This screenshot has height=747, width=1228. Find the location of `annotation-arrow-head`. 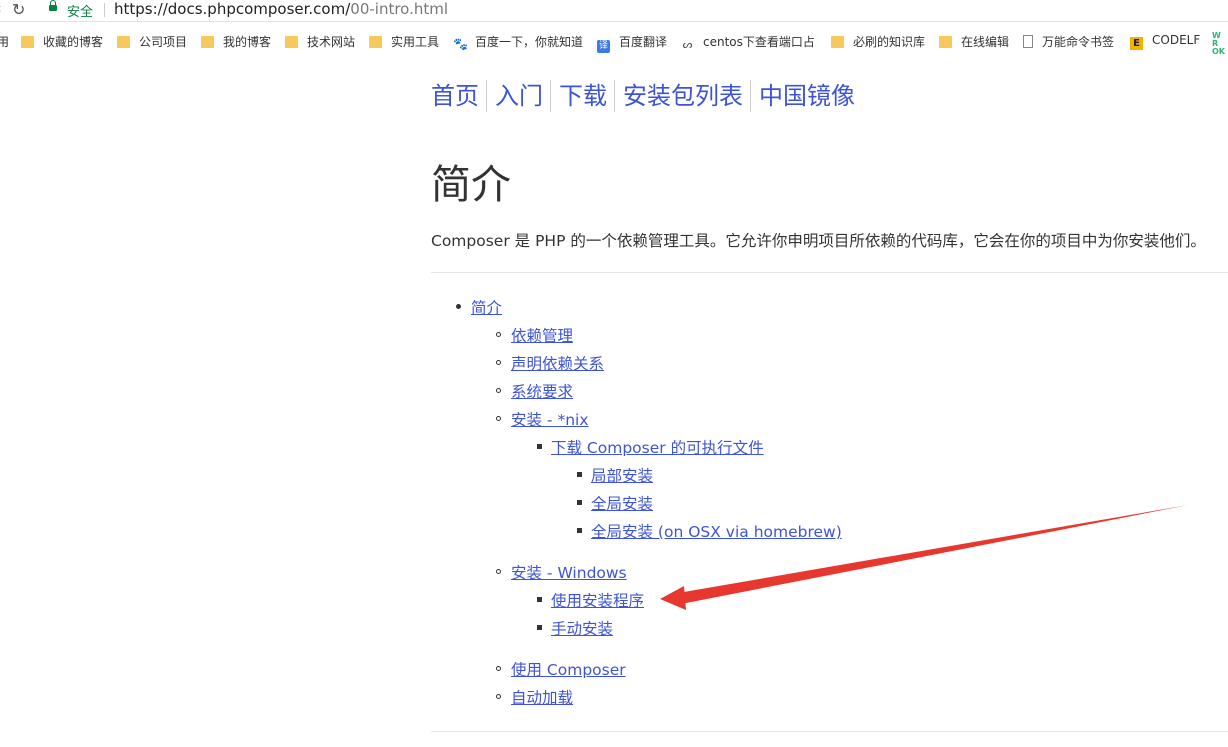

annotation-arrow-head is located at coordinates (673, 598).